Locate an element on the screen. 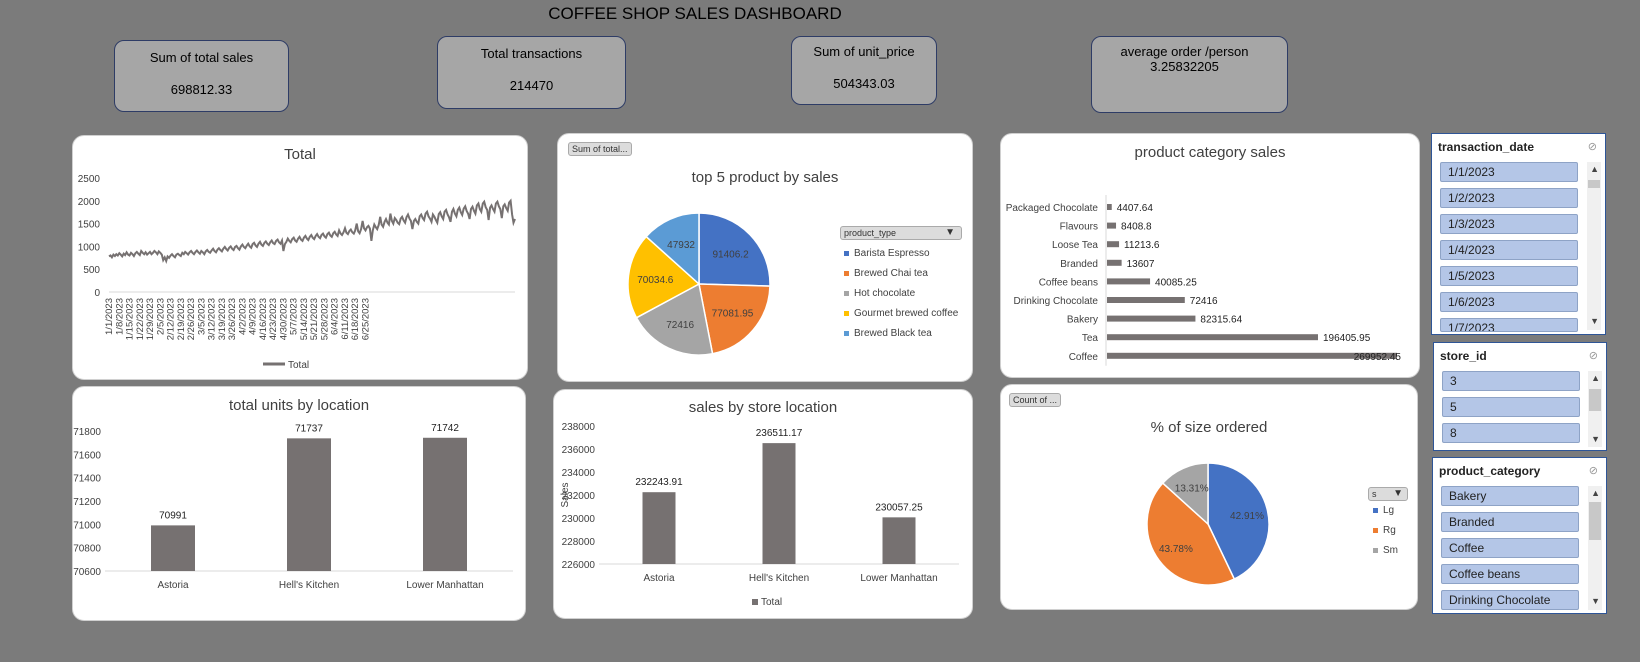 The width and height of the screenshot is (1640, 662). slicer-item: Coffee is located at coordinates (1510, 548).